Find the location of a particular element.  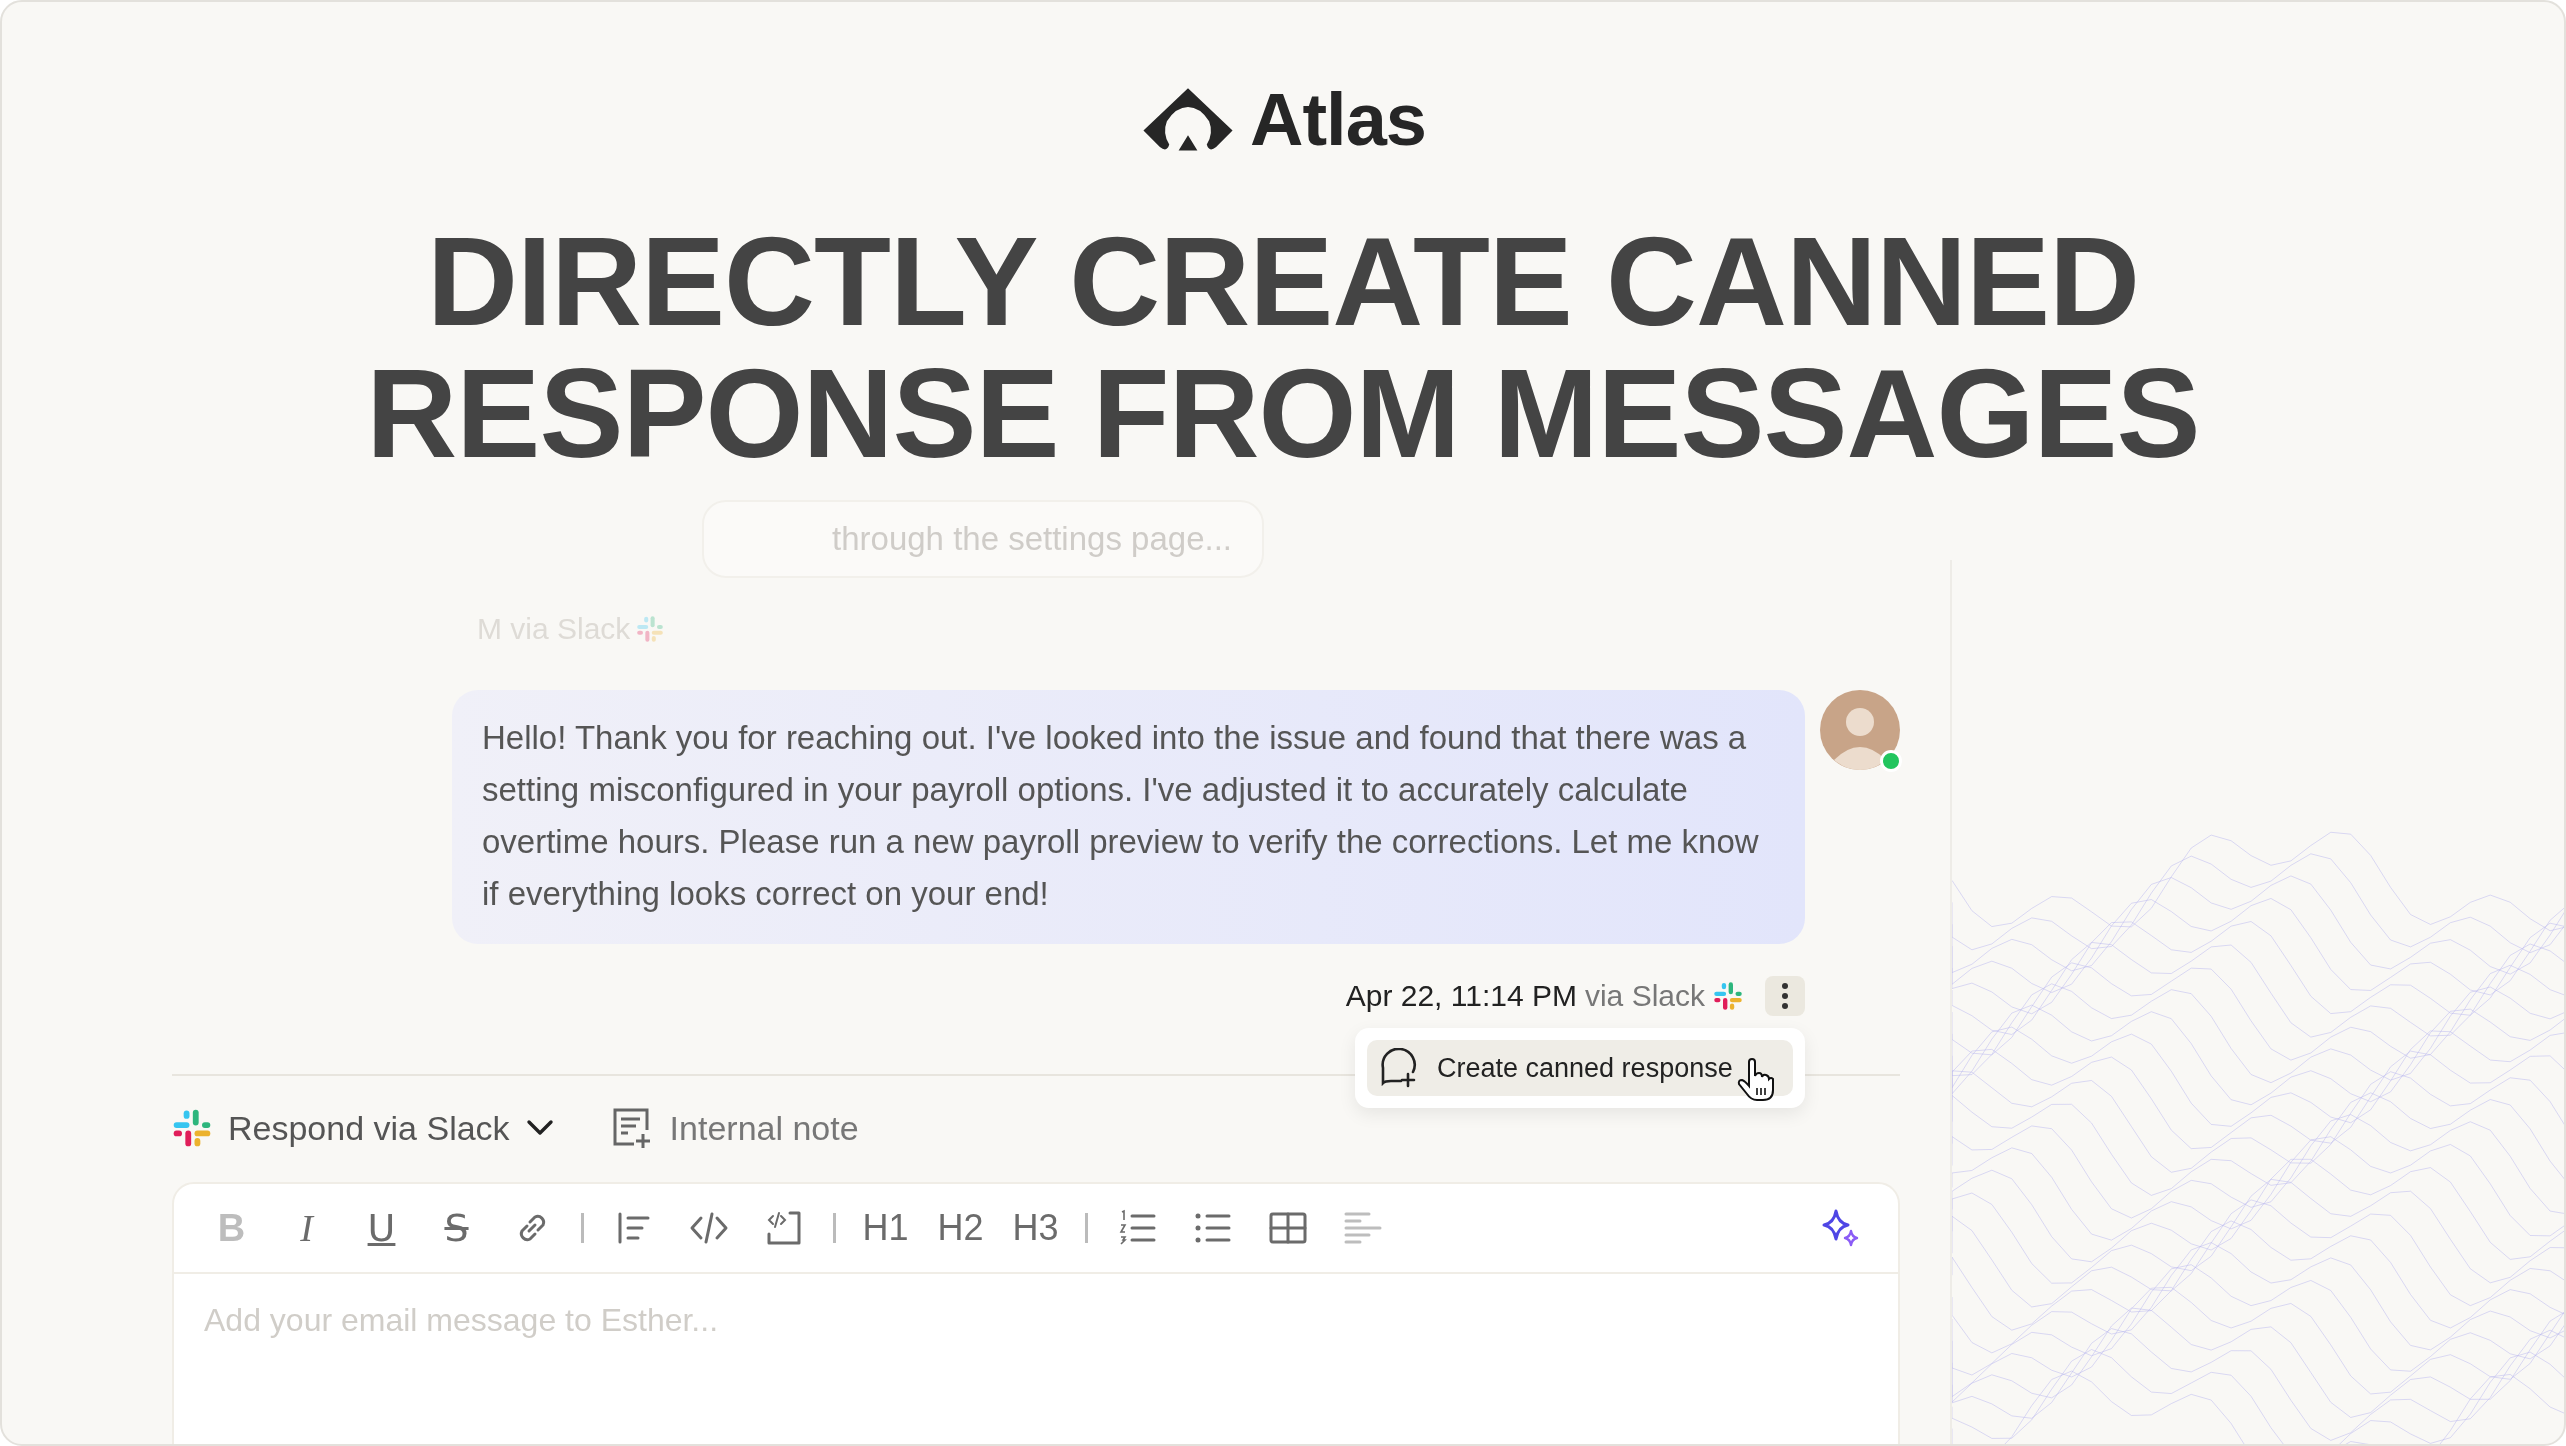

compose-mode-tab: Respond via Slack is located at coordinates (363, 1128).